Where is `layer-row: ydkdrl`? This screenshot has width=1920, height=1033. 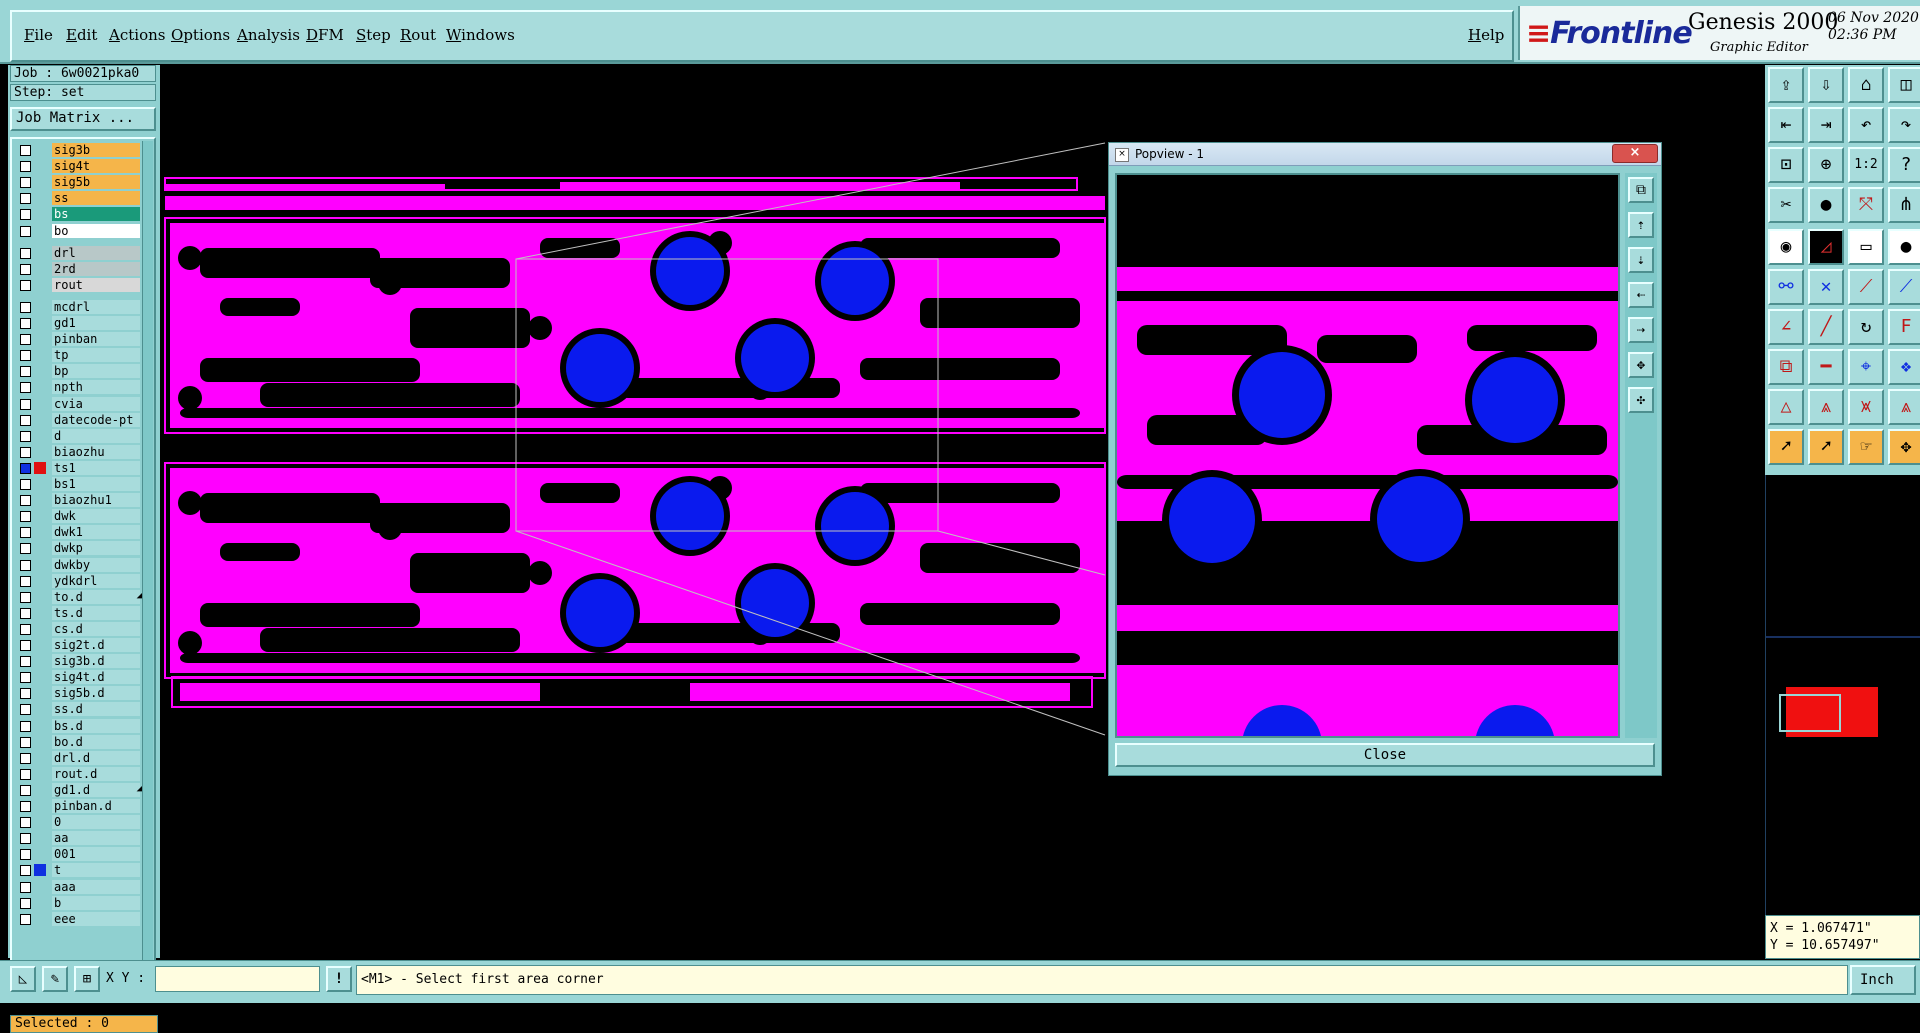 layer-row: ydkdrl is located at coordinates (79, 581).